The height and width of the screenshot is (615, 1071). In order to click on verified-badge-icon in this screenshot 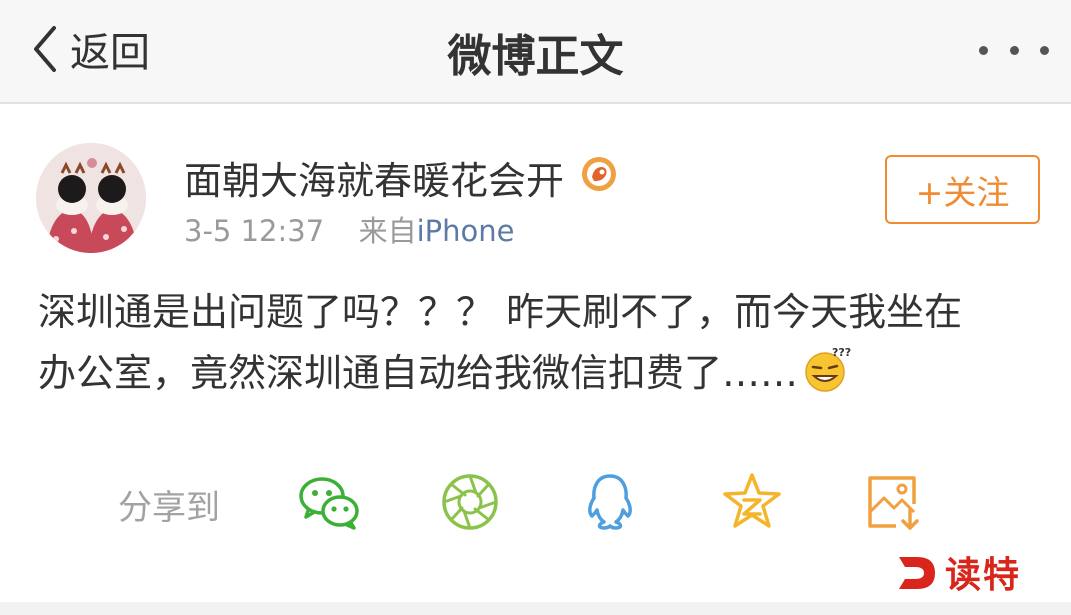, I will do `click(599, 174)`.